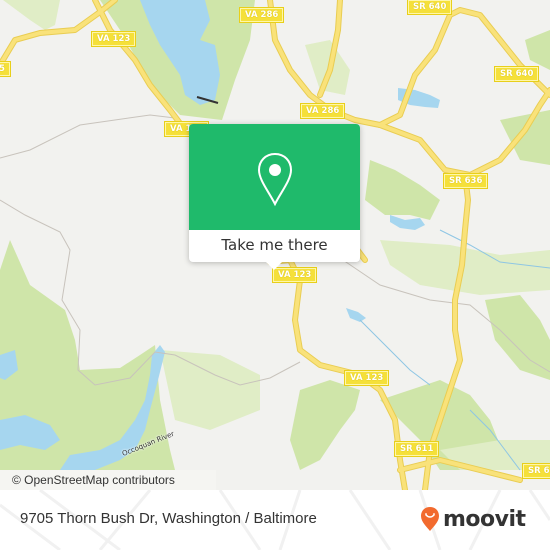 This screenshot has height=550, width=550. I want to click on take-me-there-button: Take me there, so click(274, 246).